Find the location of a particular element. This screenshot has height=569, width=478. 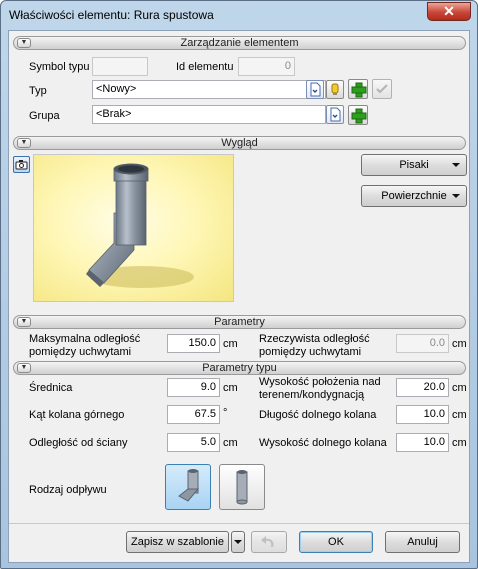

check-icon is located at coordinates (382, 89).